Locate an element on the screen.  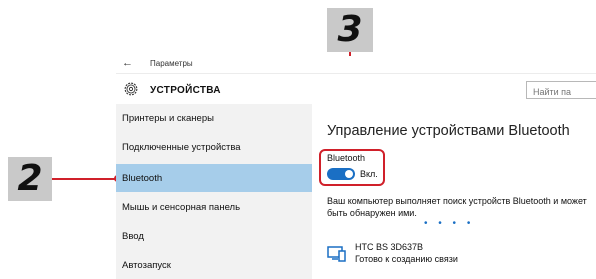
sidebar-item-label: Подключенные устройства is located at coordinates (181, 147).